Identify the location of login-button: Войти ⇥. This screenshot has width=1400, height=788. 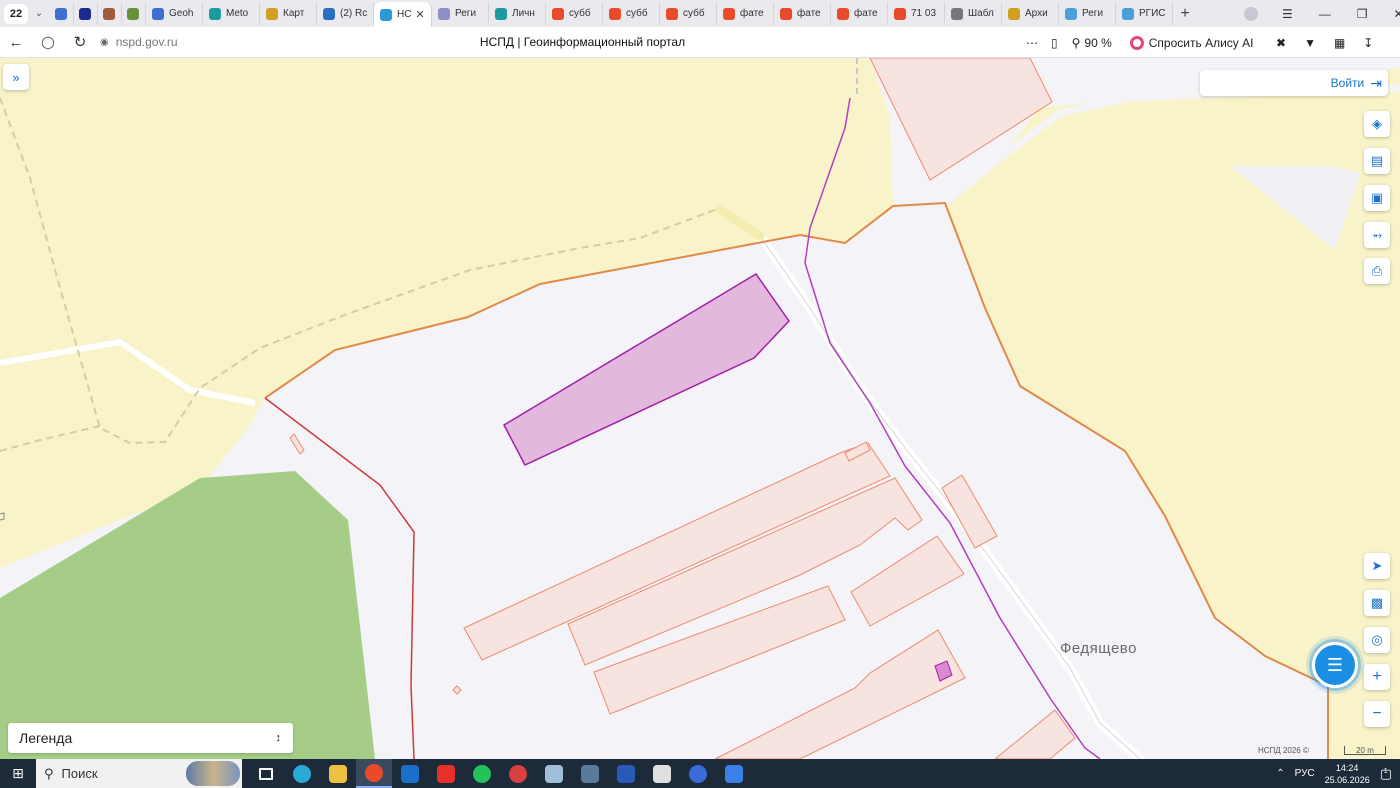
(1294, 83).